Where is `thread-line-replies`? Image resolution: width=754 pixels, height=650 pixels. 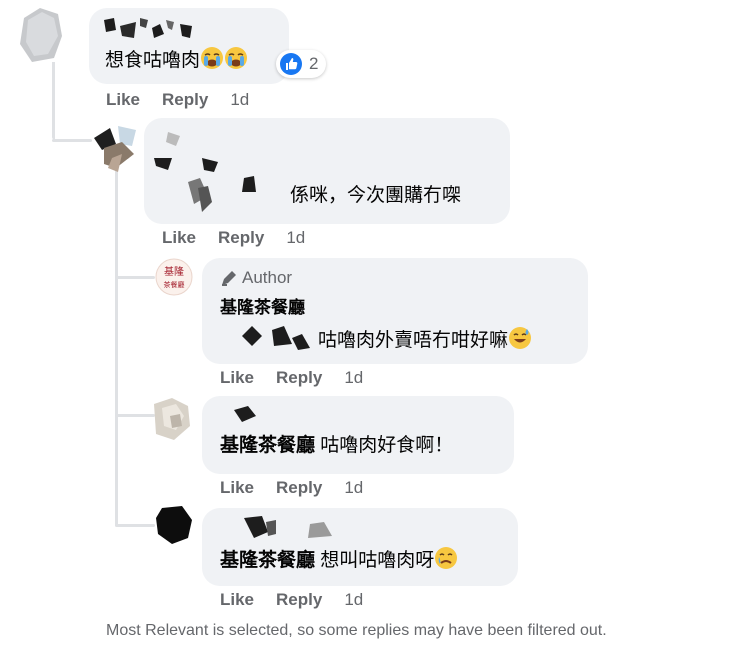 thread-line-replies is located at coordinates (116, 347).